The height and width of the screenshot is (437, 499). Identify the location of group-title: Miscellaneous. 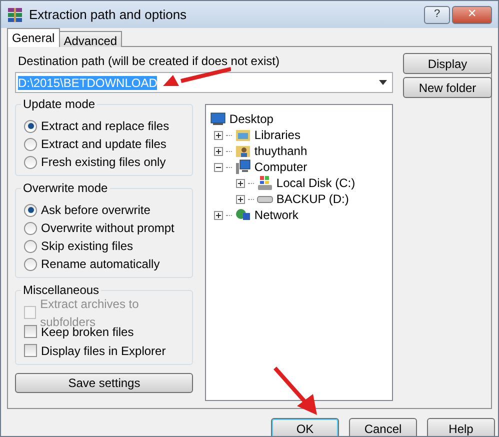
(61, 290).